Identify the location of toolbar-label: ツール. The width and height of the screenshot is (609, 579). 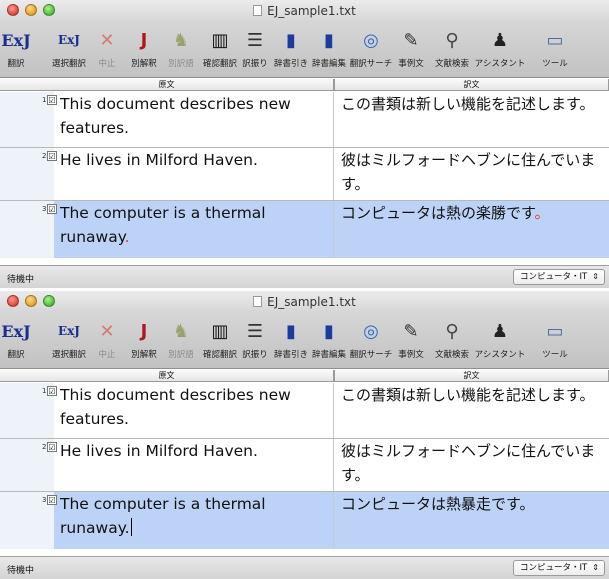
(555, 64).